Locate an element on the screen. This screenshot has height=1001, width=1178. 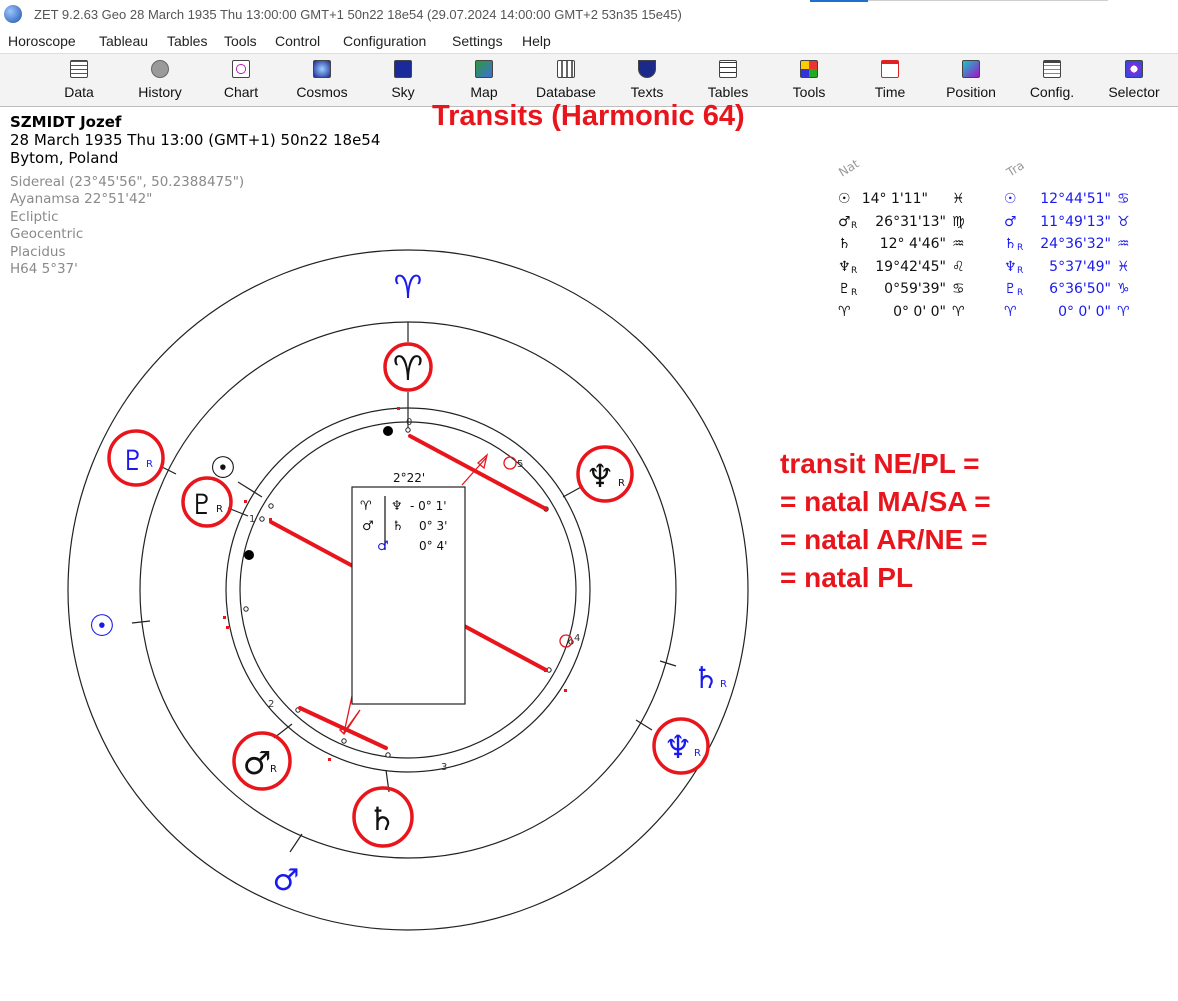
tra-row-glyph: ♈ is located at coordinates (1010, 312).